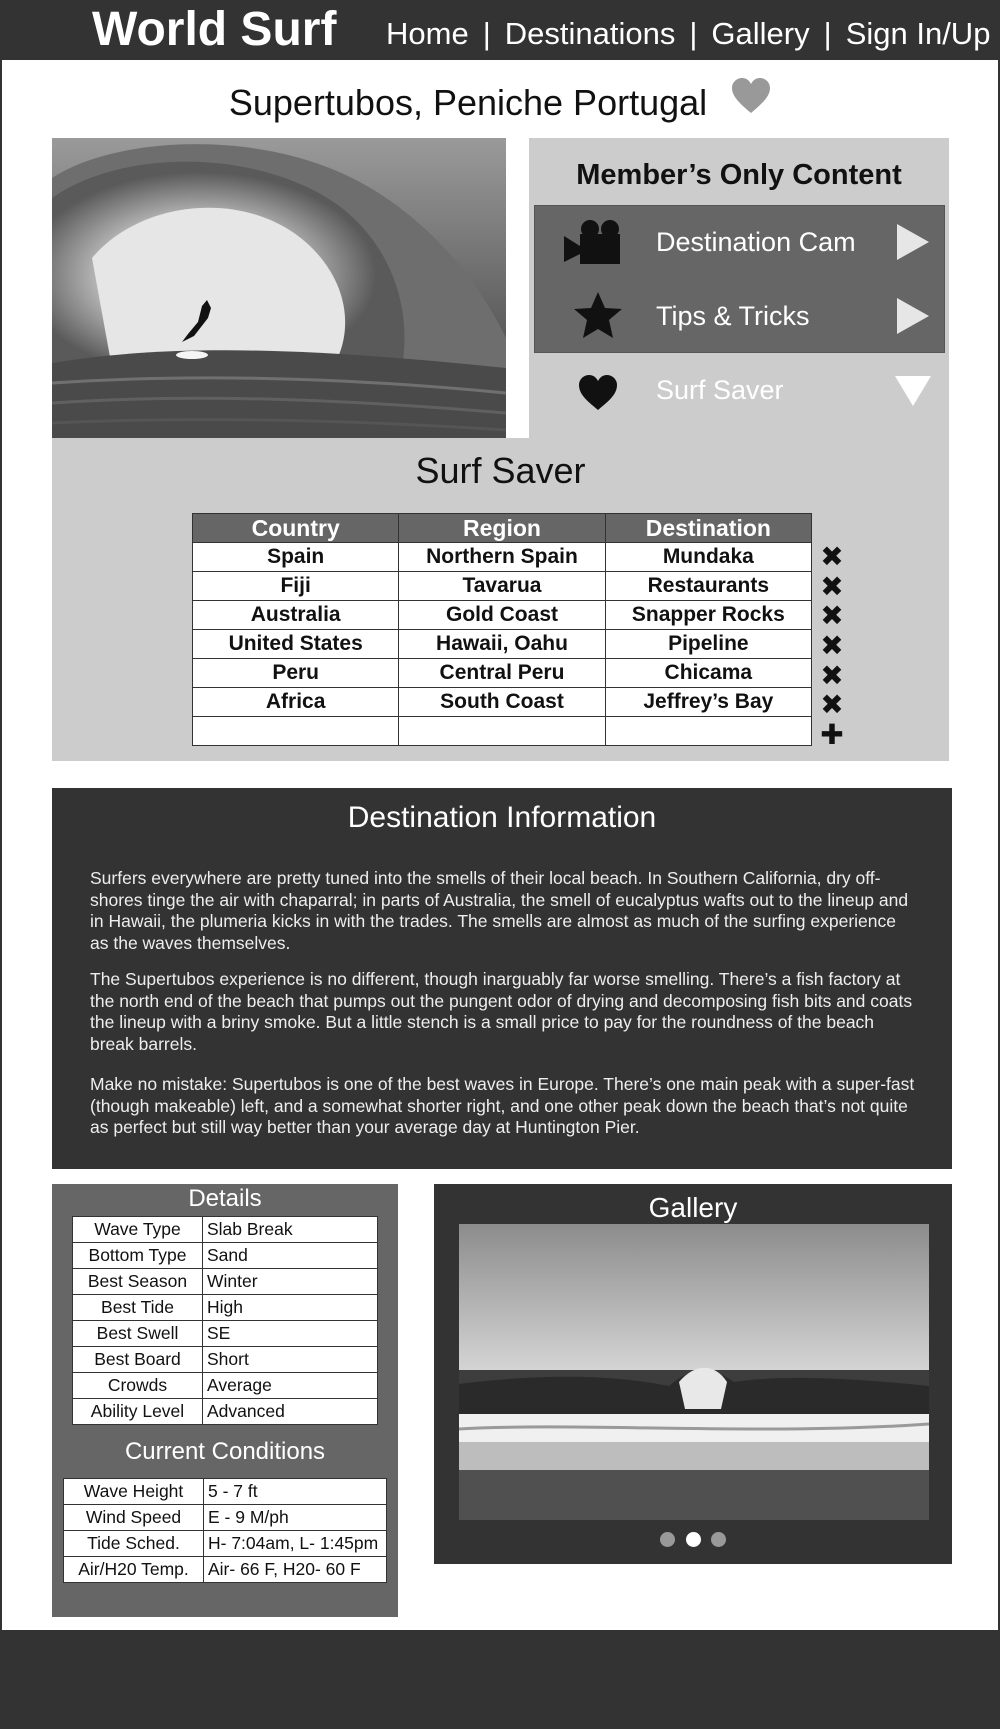  Describe the element at coordinates (739, 175) in the screenshot. I see `members-only-title: Member’s Only Content` at that location.